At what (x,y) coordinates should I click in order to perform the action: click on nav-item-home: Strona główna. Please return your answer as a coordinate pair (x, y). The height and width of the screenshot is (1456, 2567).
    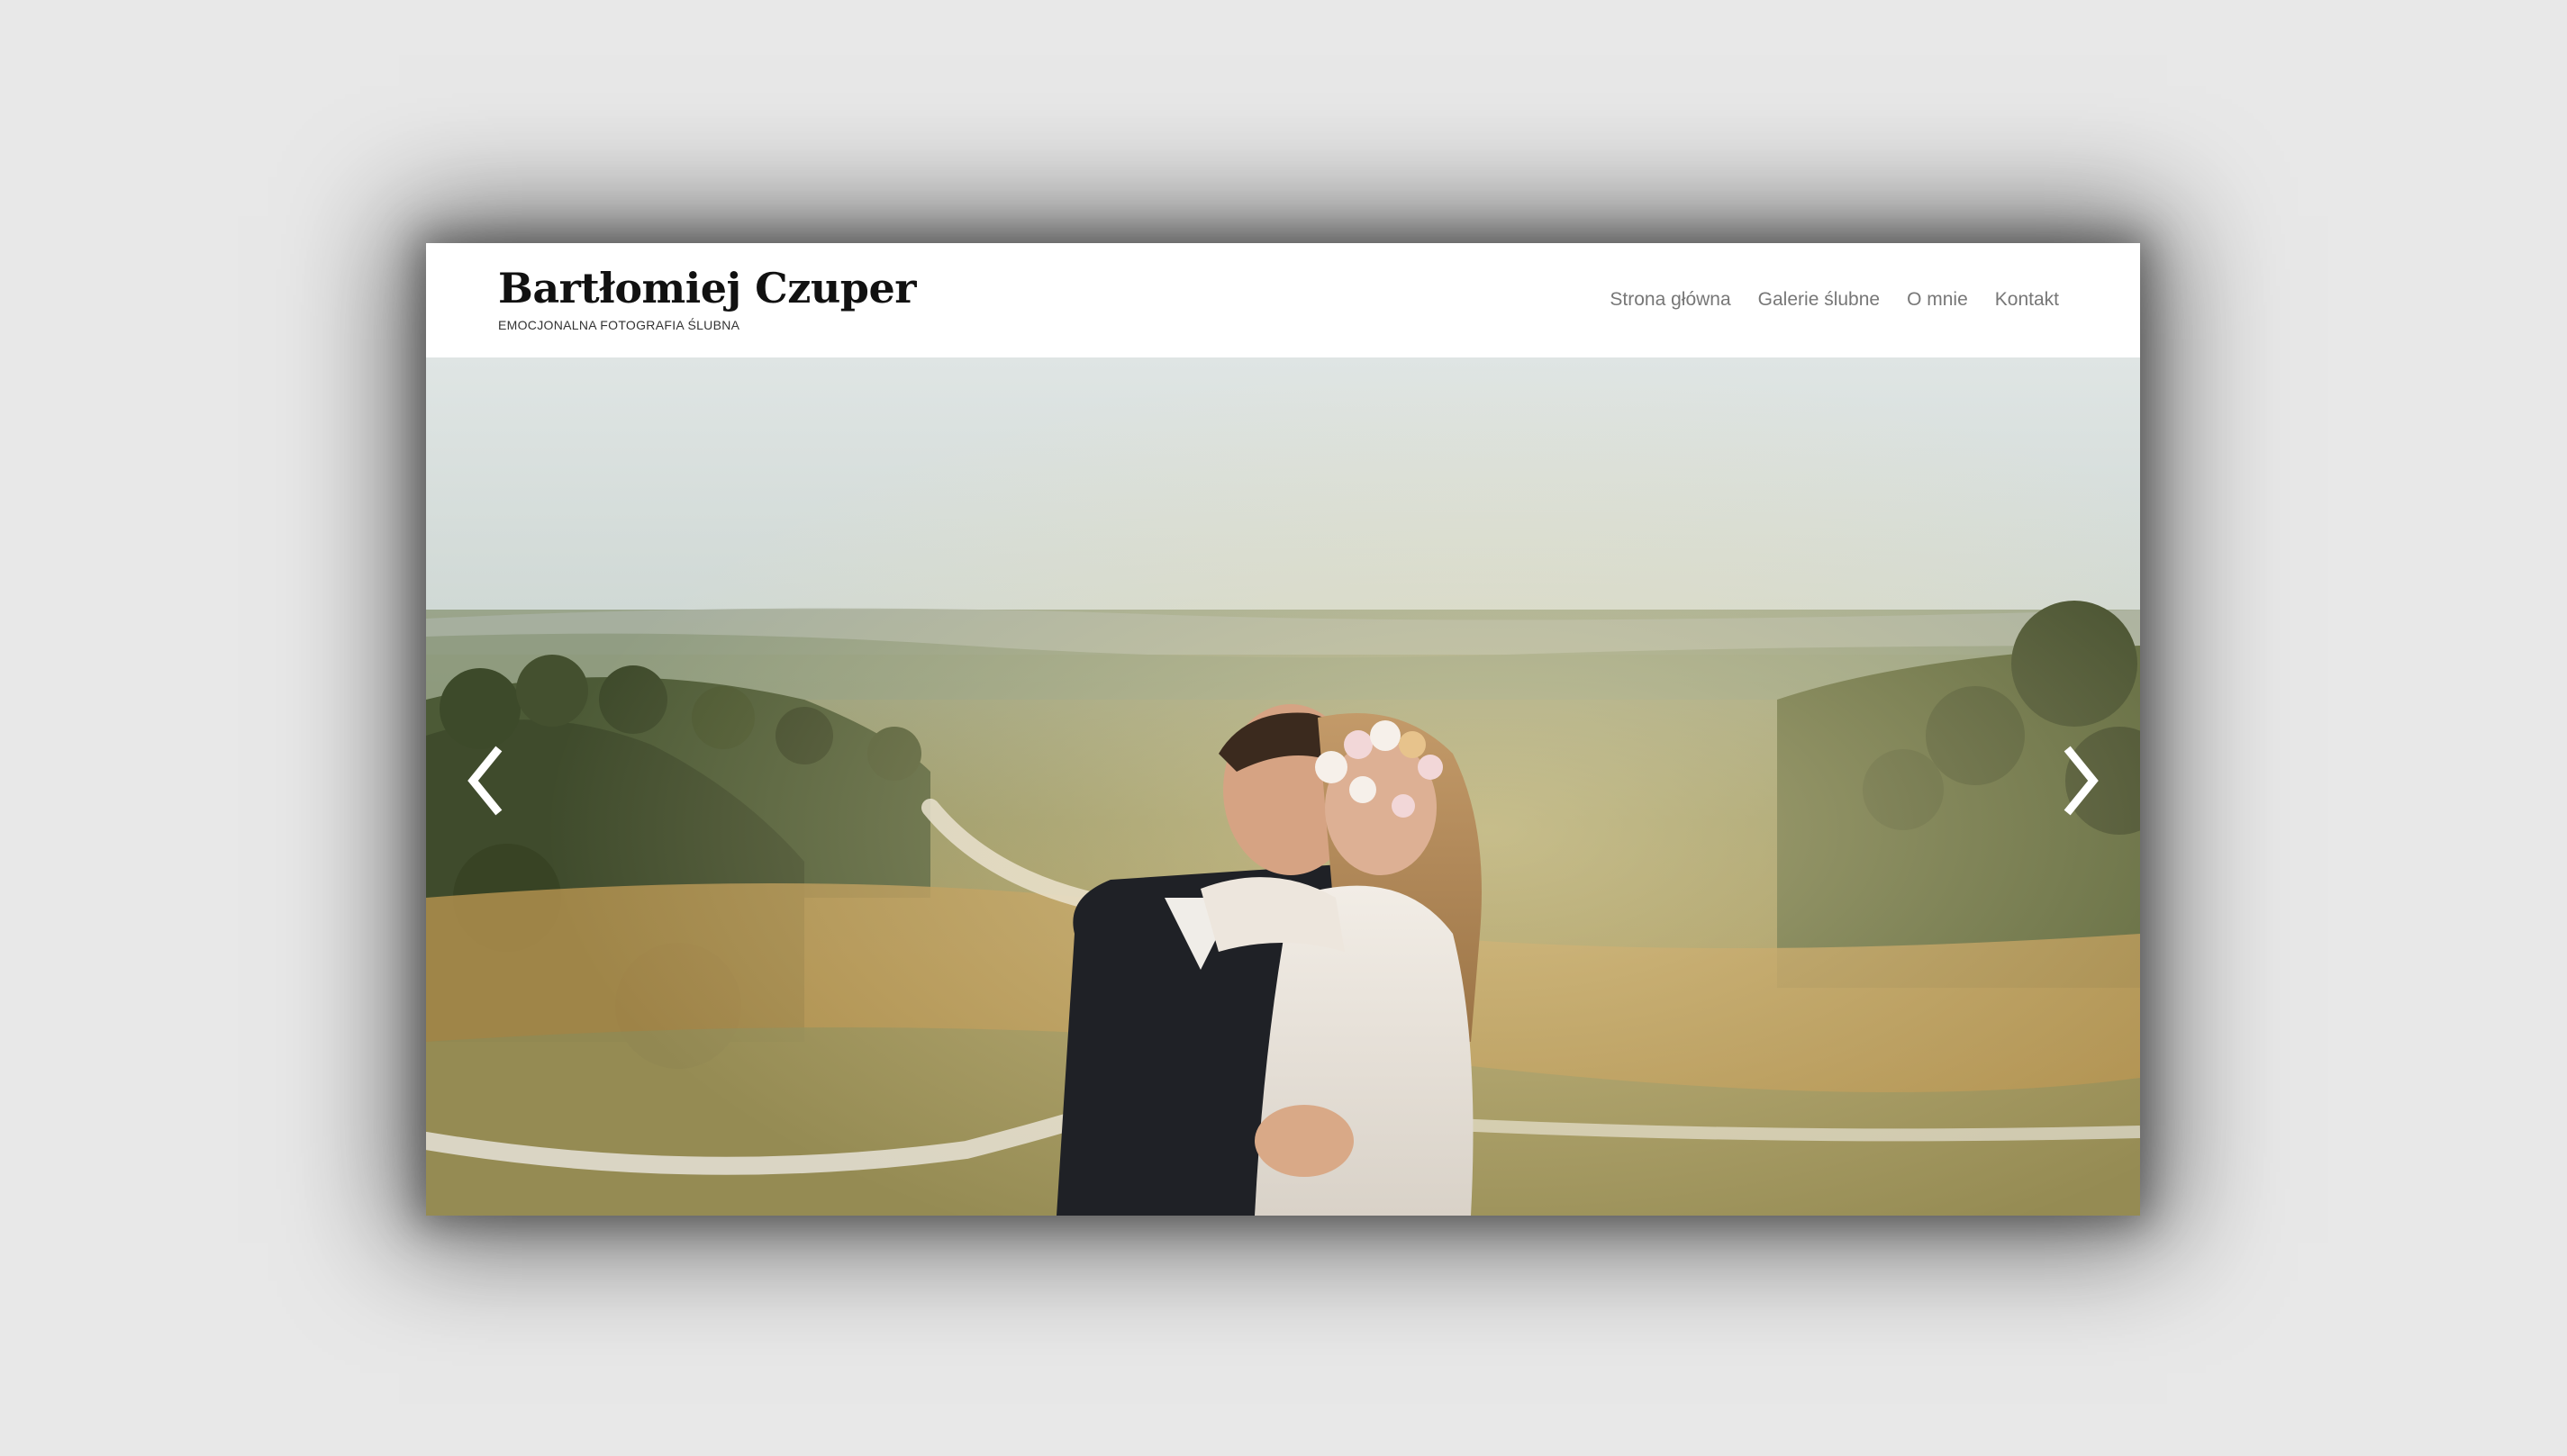
    Looking at the image, I should click on (1670, 299).